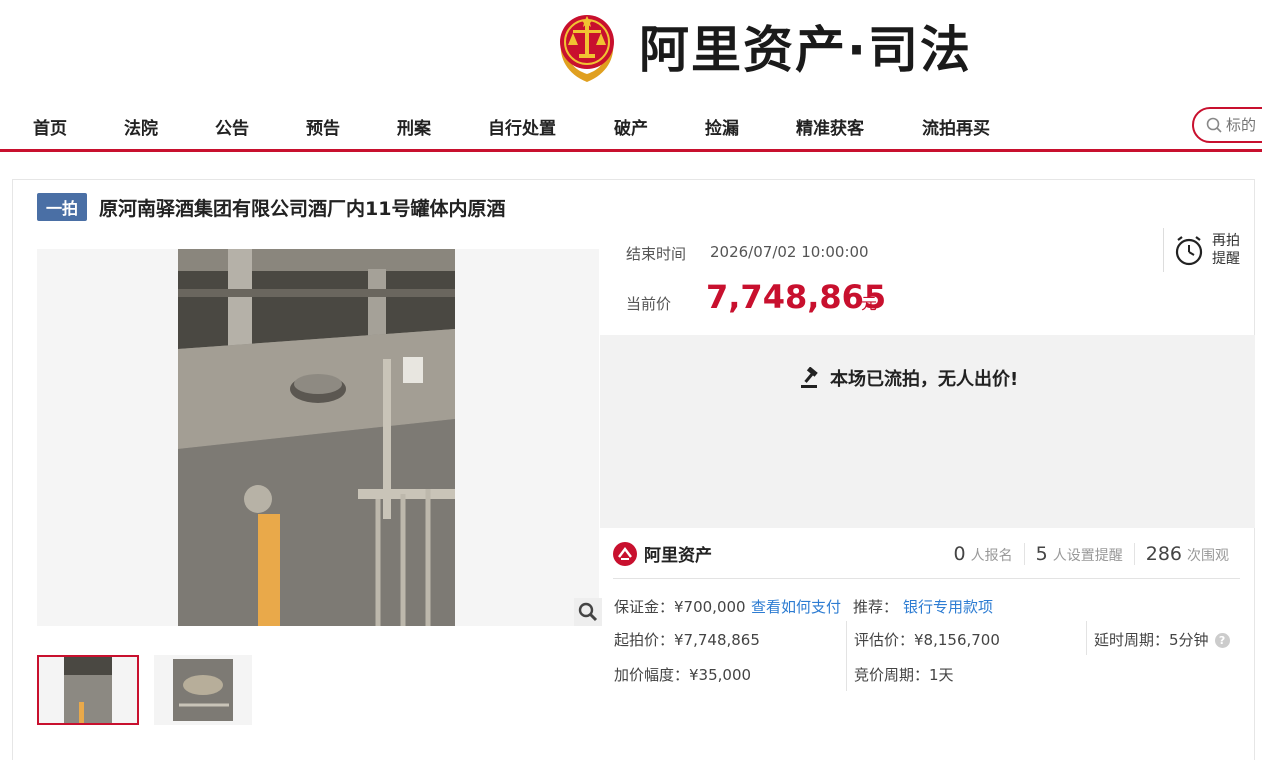  What do you see at coordinates (1151, 640) in the screenshot?
I see `delay-period-text: 延时周期：5分钟` at bounding box center [1151, 640].